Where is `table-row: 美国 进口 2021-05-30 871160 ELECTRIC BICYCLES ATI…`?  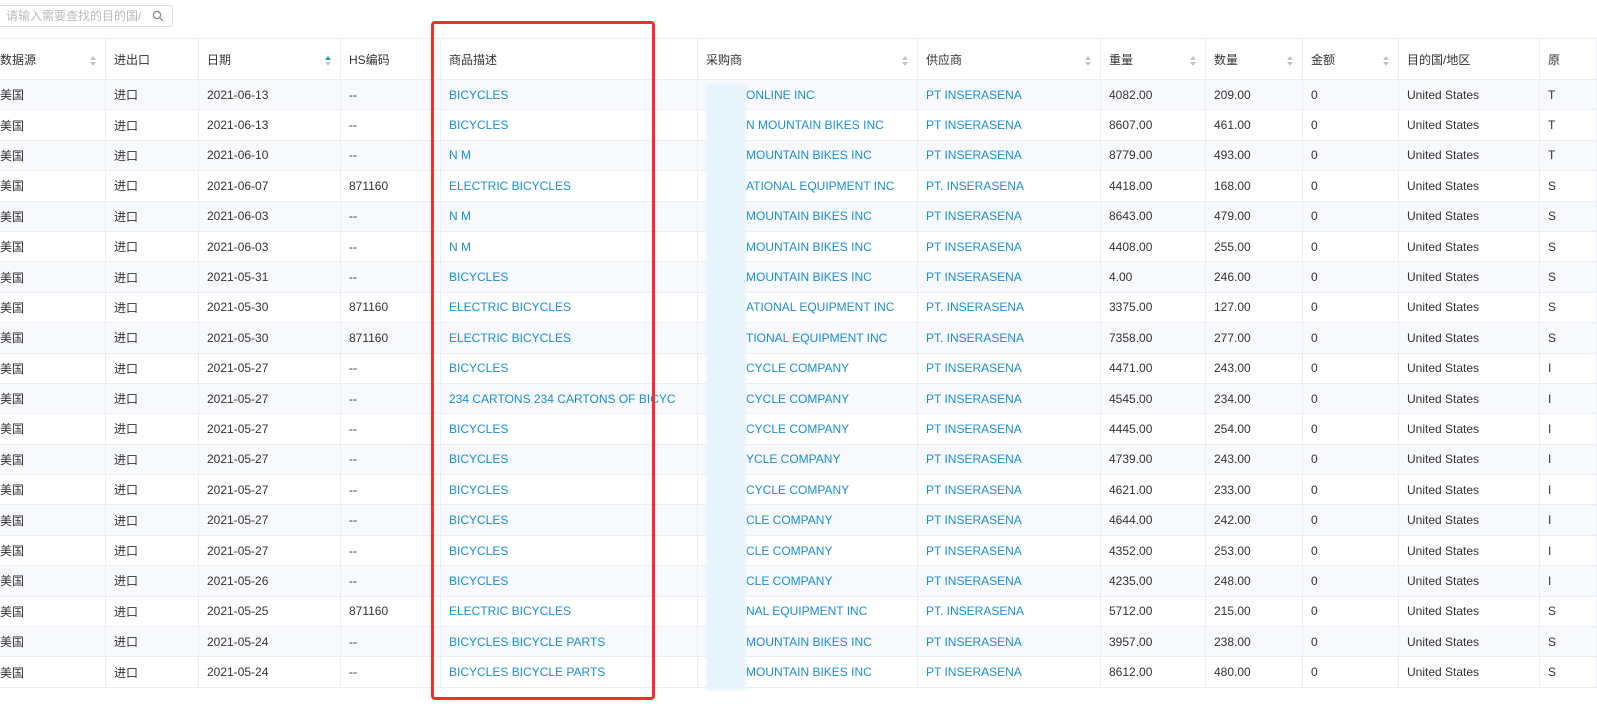
table-row: 美国 进口 2021-05-30 871160 ELECTRIC BICYCLES ATI… is located at coordinates (798, 308).